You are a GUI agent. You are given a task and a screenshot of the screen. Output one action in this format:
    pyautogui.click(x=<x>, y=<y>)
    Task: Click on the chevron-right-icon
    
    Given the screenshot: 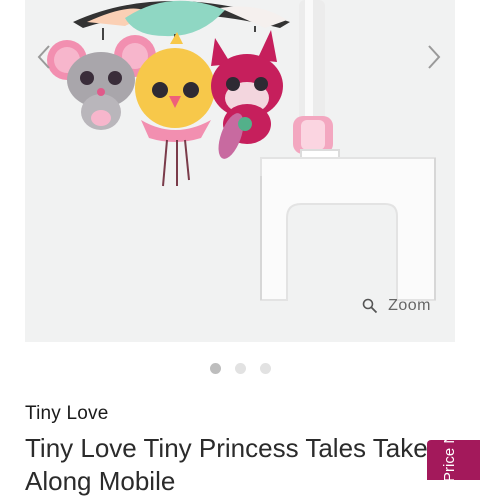 What is the action you would take?
    pyautogui.click(x=434, y=57)
    